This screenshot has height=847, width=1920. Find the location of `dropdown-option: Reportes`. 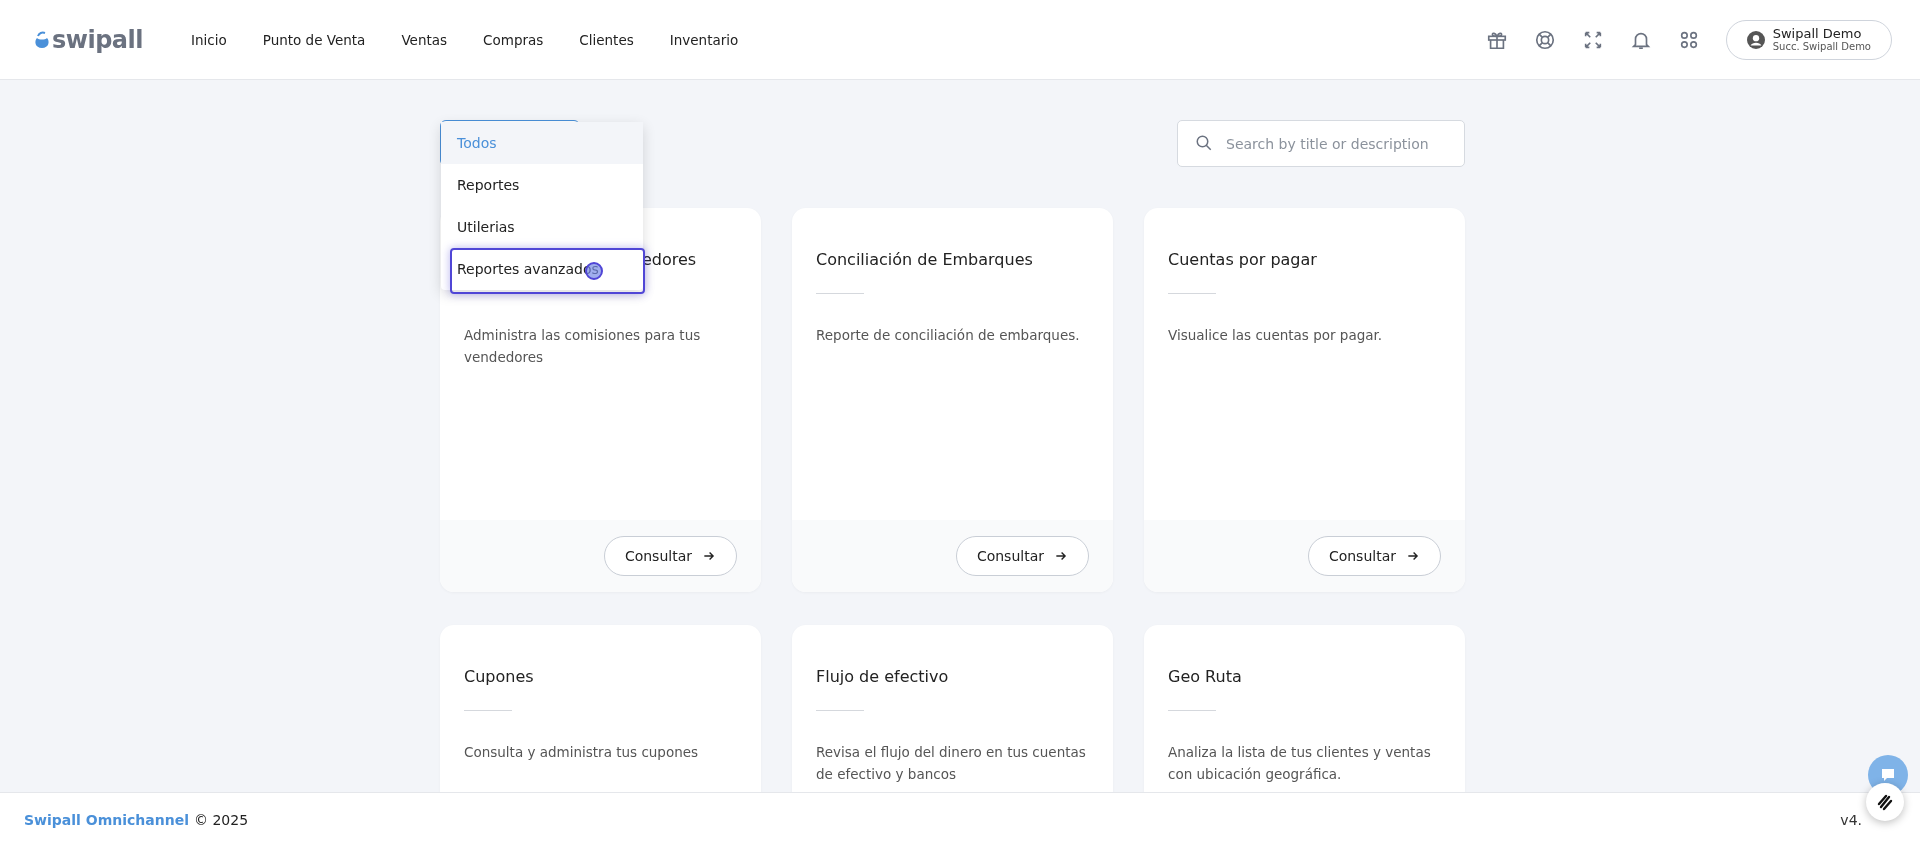

dropdown-option: Reportes is located at coordinates (542, 185).